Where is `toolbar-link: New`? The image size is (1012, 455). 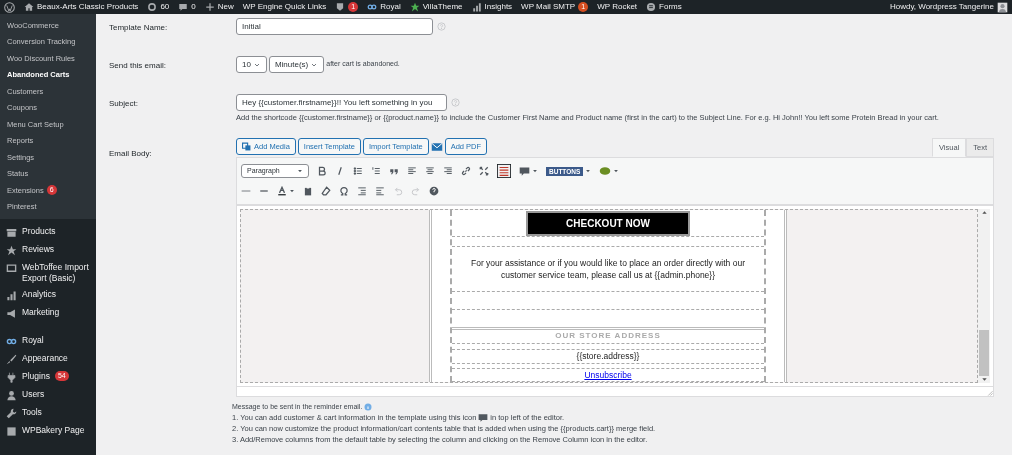 toolbar-link: New is located at coordinates (225, 7).